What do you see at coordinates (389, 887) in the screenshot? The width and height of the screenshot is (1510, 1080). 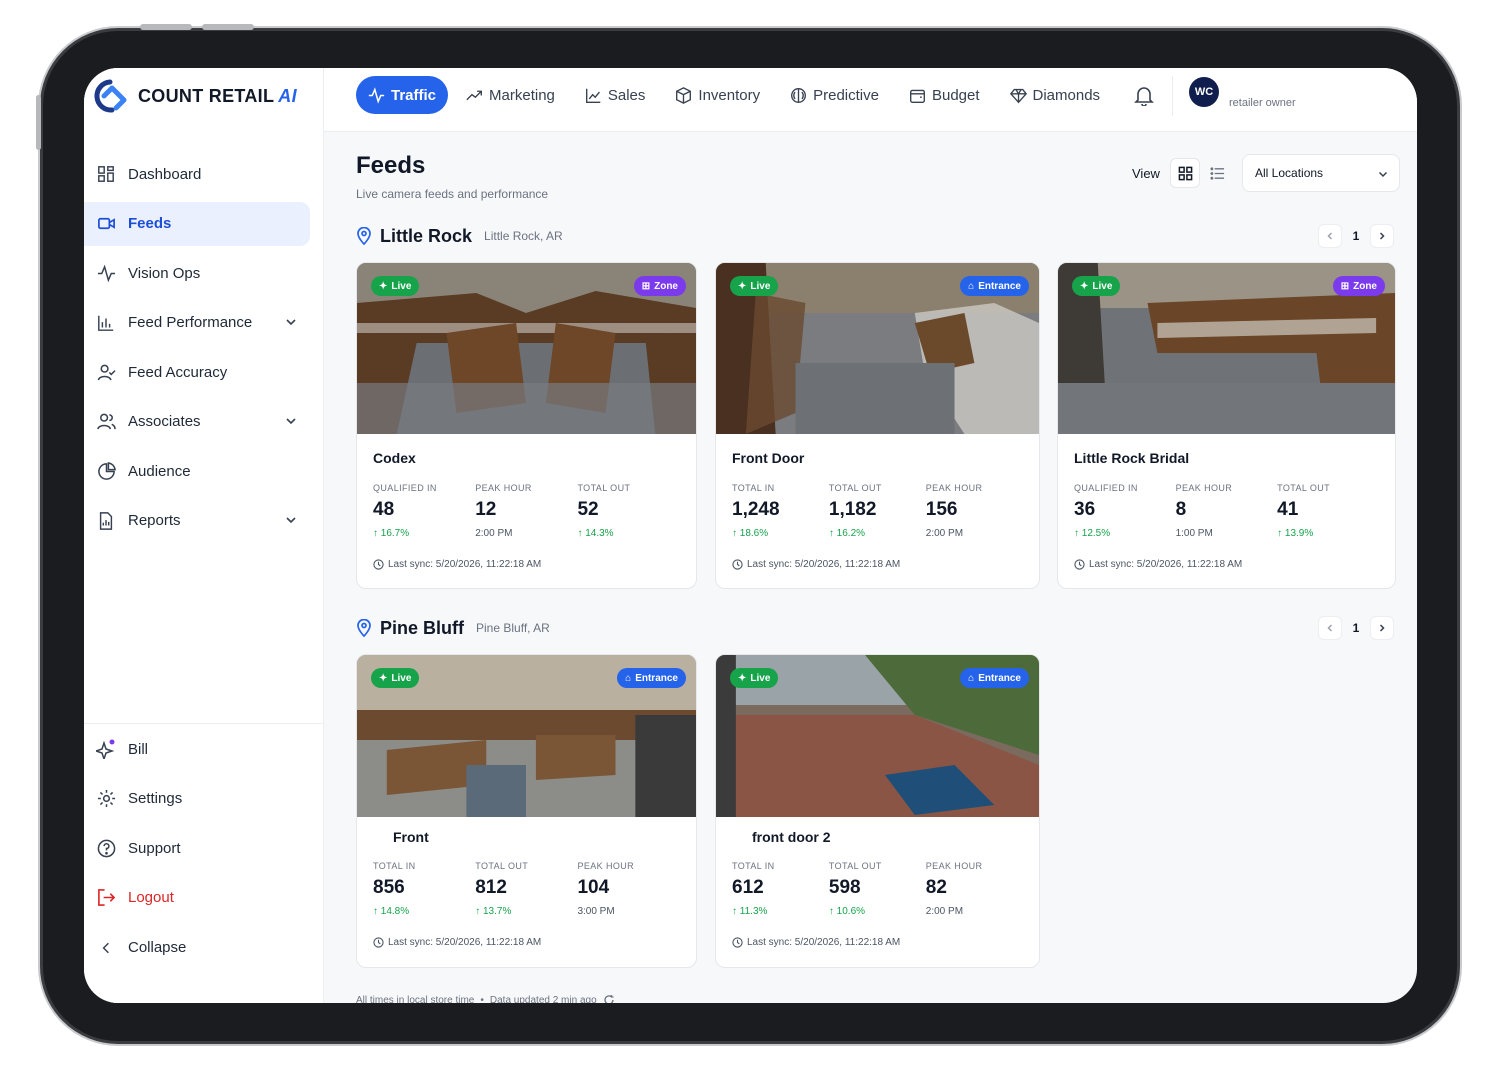 I see `stat-value: 856` at bounding box center [389, 887].